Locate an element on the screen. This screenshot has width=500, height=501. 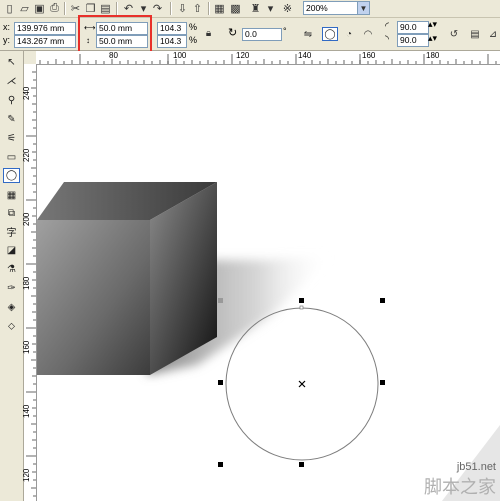
fill-tool-icon: ◈ is located at coordinates (11, 307).